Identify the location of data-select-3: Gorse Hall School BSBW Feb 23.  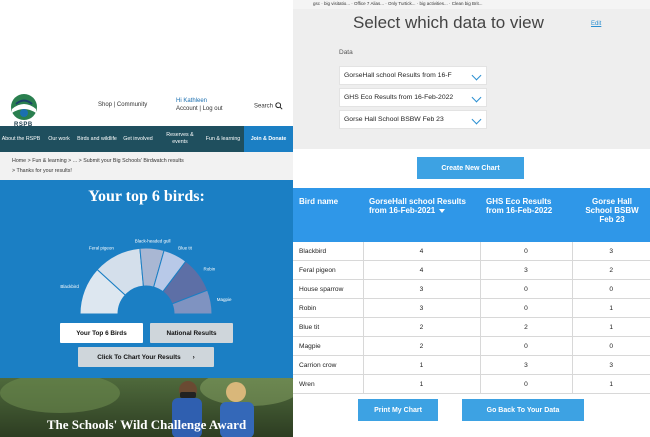
(413, 119).